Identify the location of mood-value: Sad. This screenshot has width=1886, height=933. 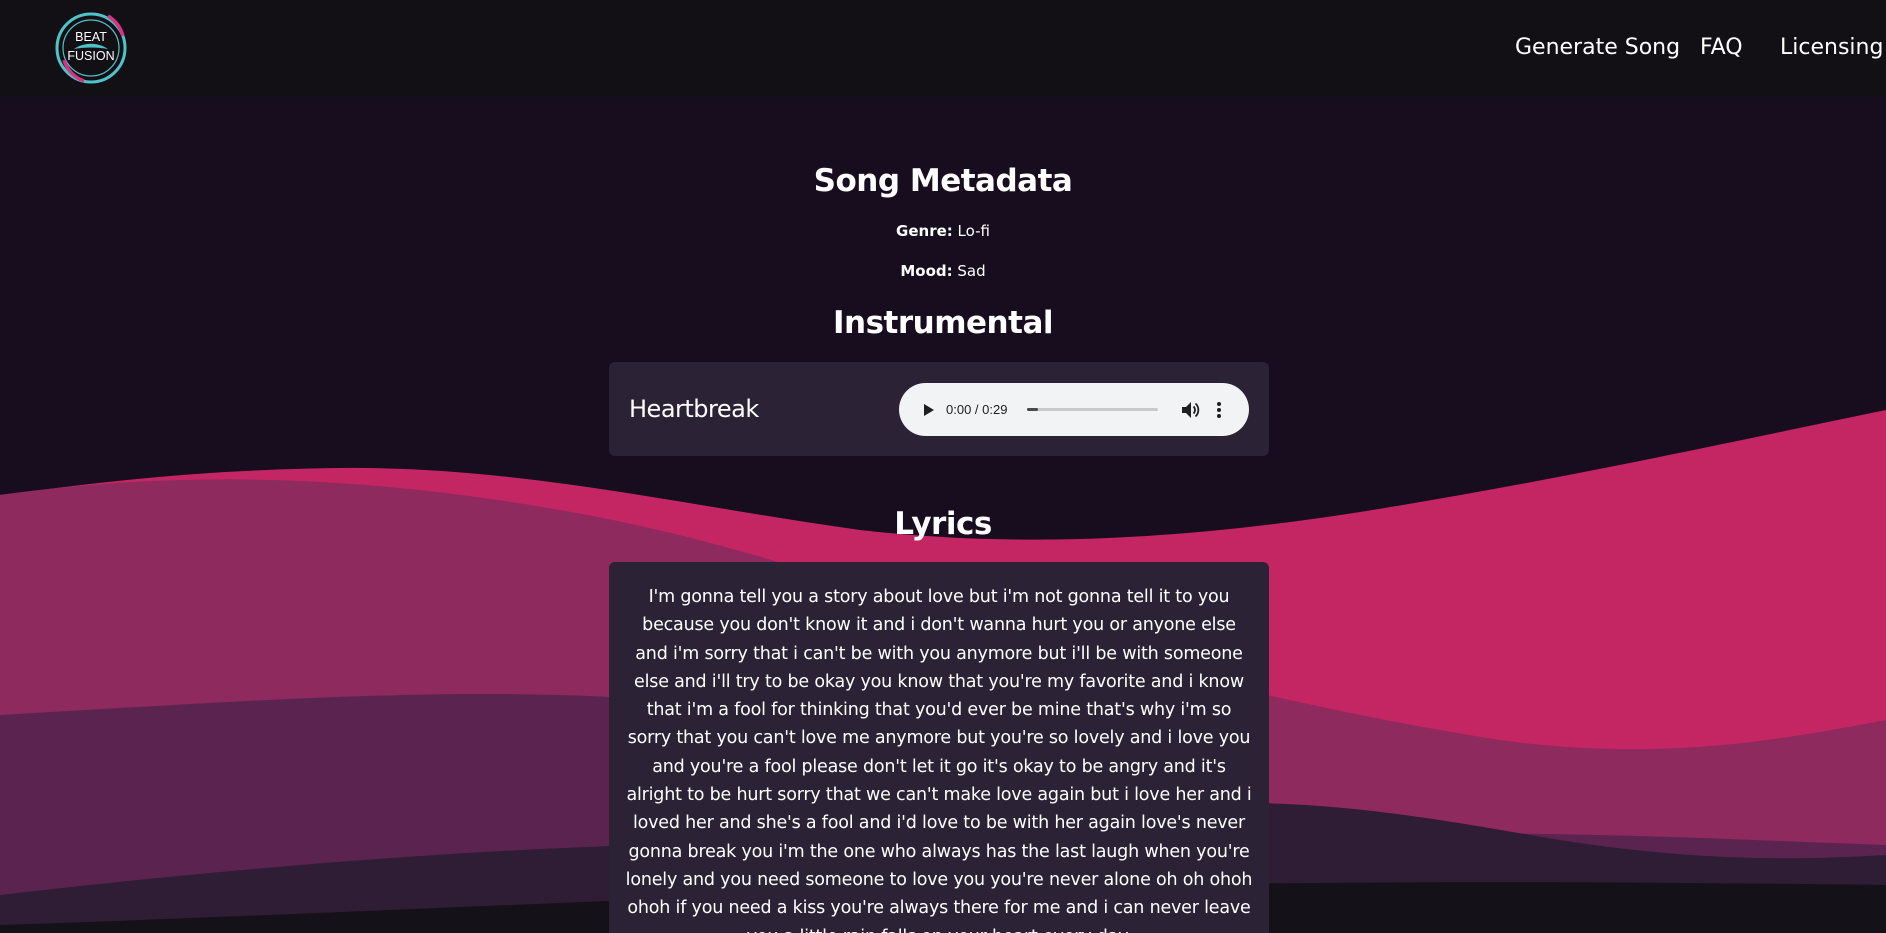
(971, 271).